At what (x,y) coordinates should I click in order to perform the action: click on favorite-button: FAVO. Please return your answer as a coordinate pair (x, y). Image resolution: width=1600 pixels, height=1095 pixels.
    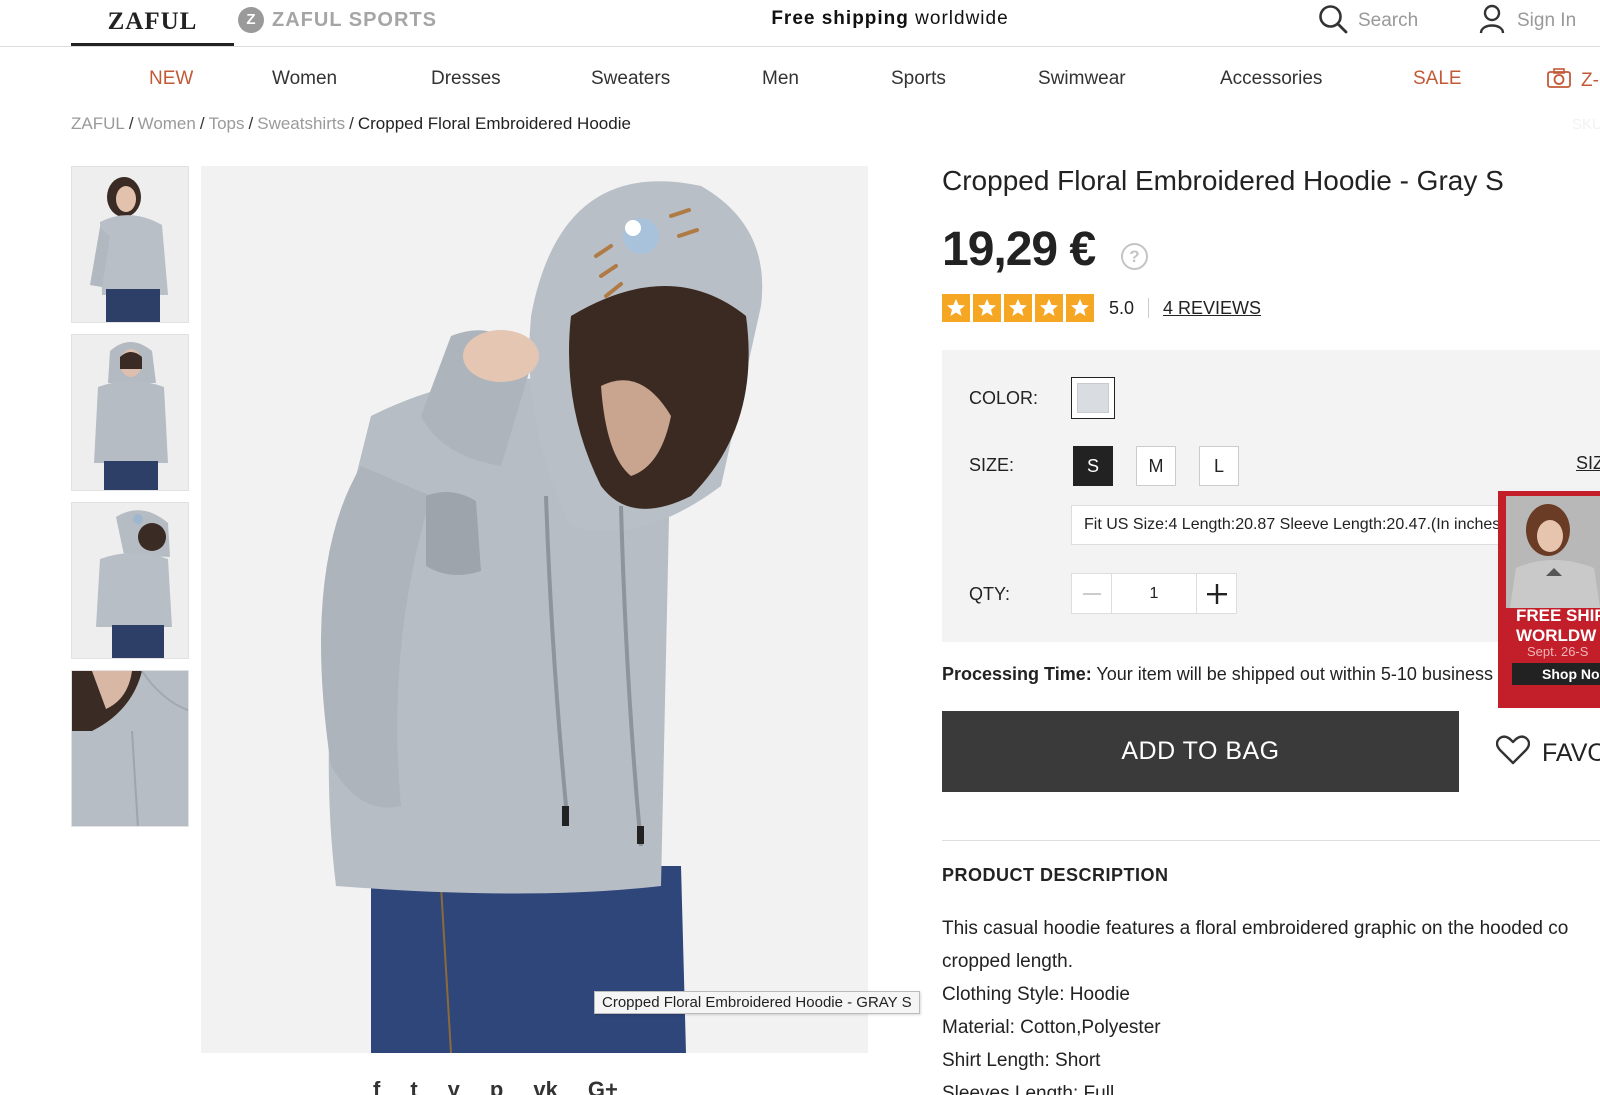
    Looking at the image, I should click on (1547, 753).